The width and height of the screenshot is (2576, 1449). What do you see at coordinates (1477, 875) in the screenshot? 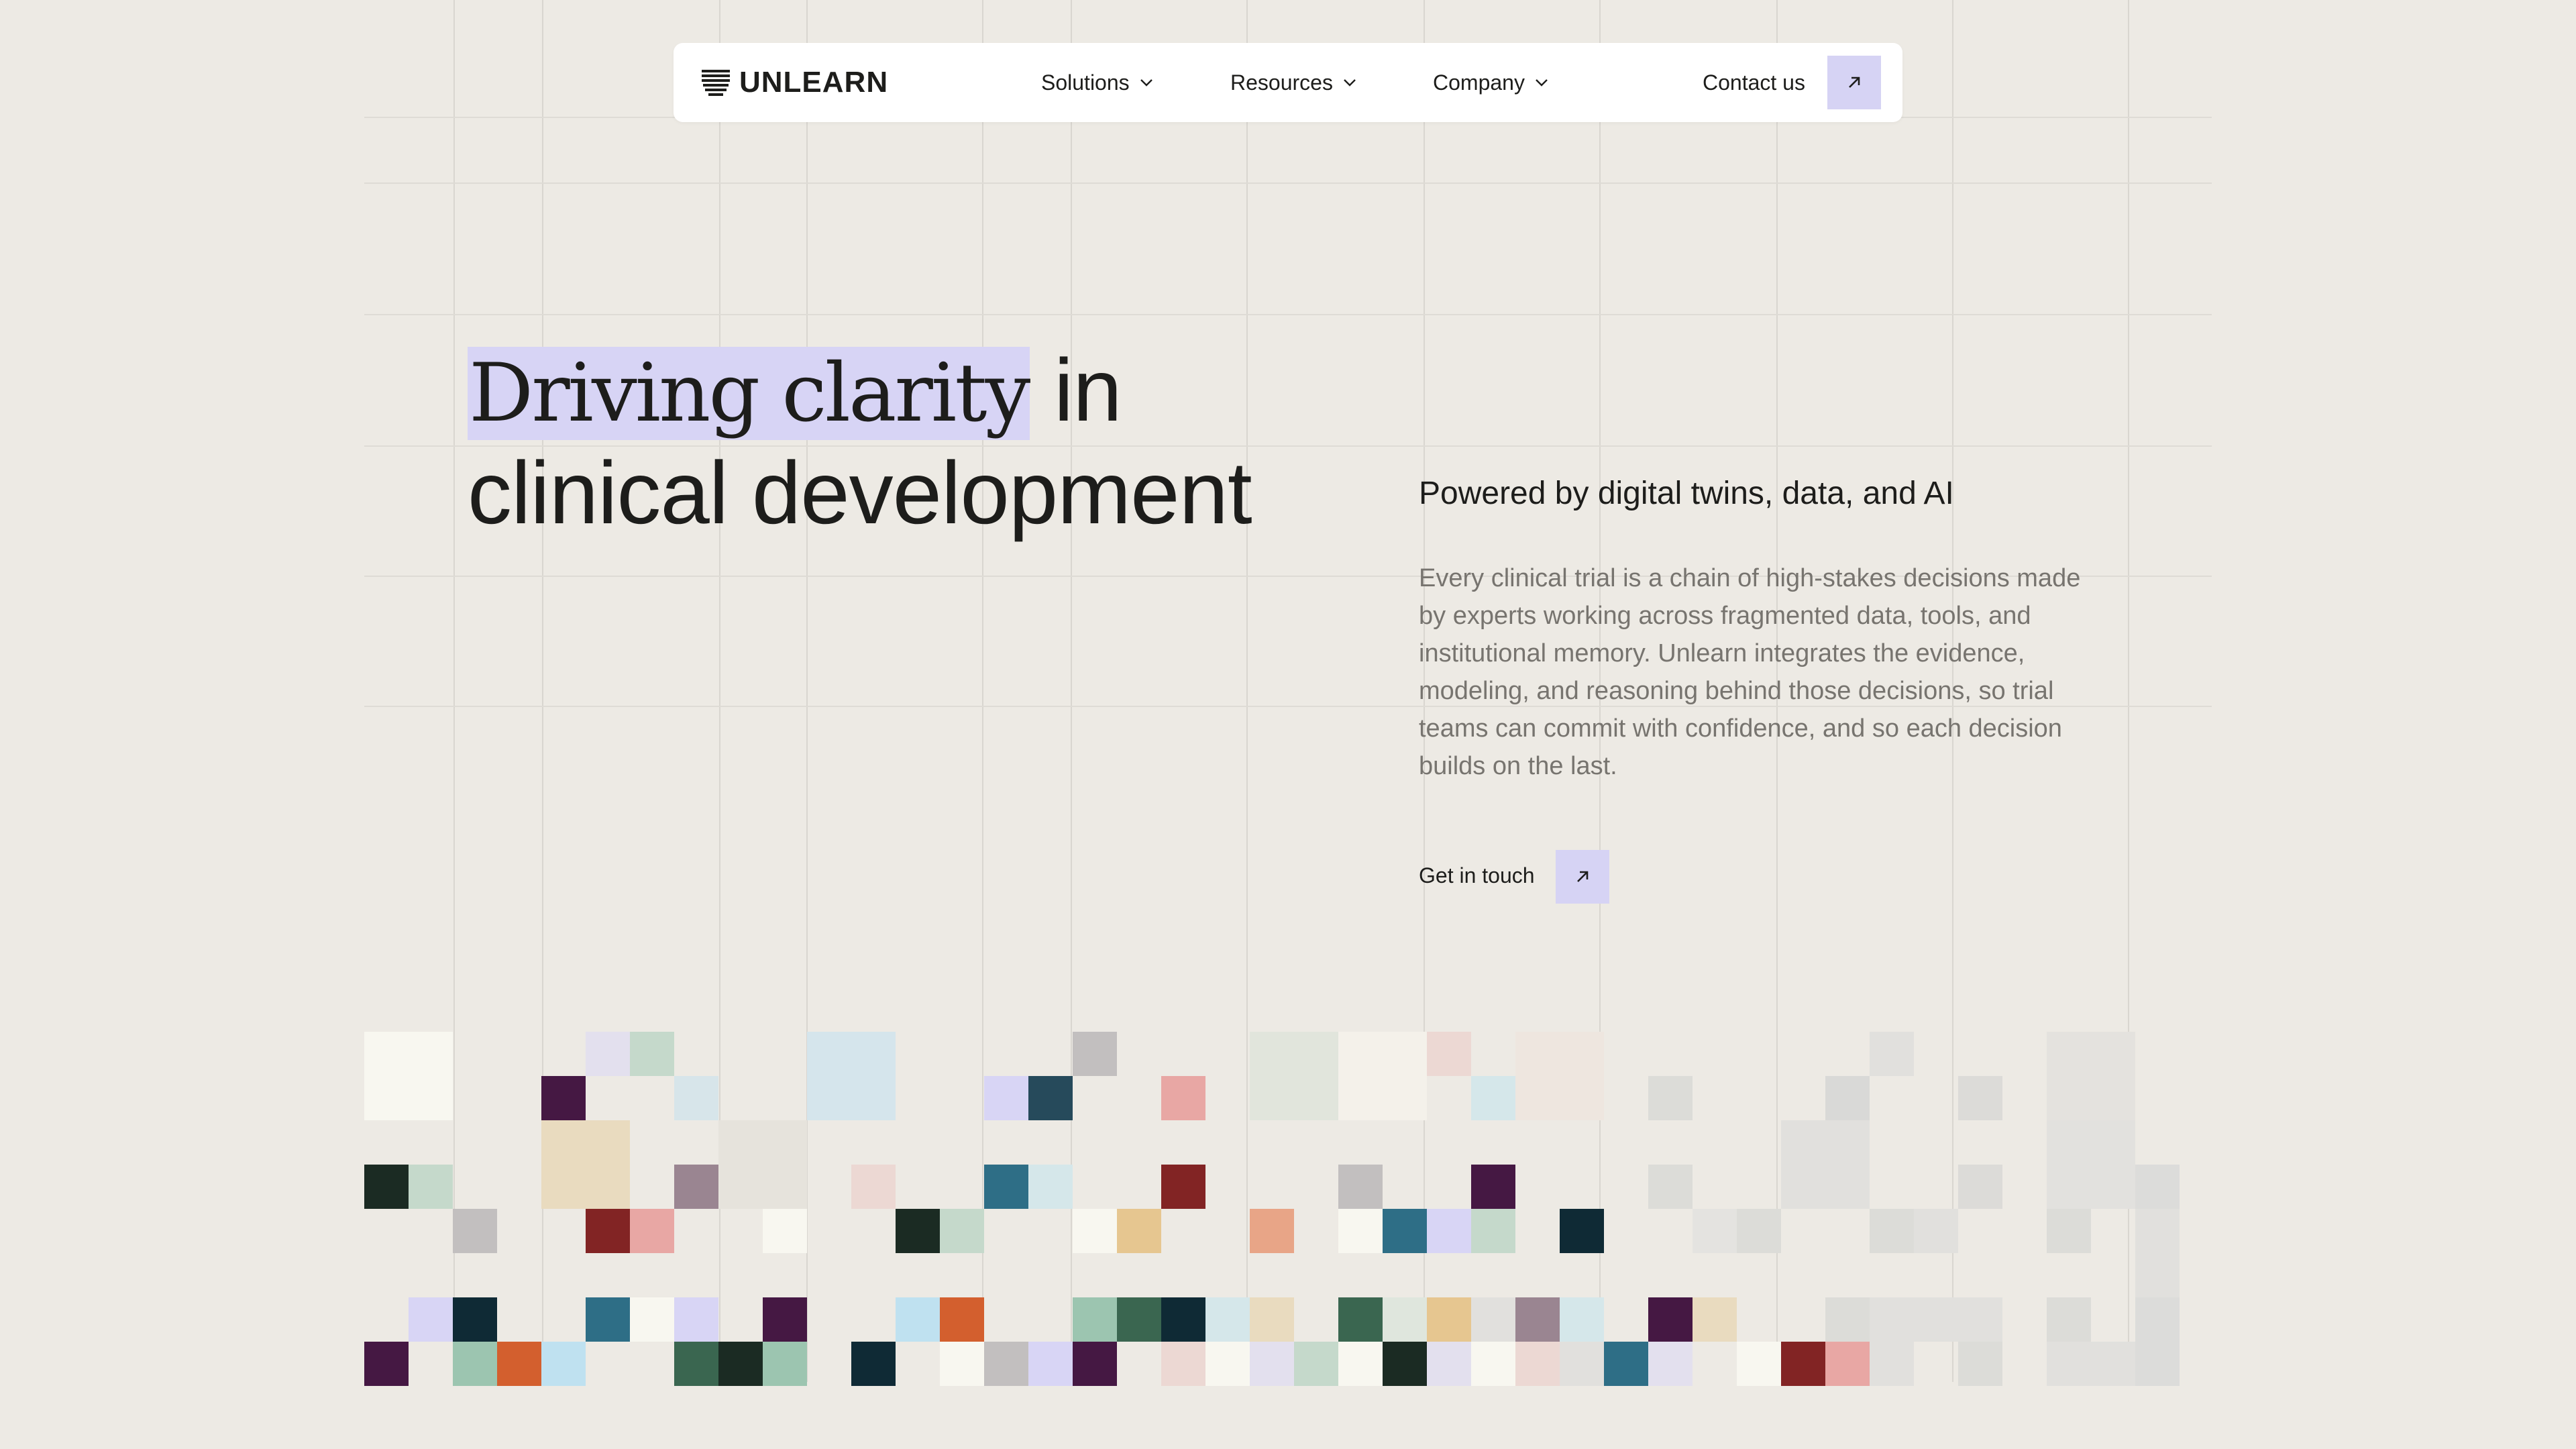
I see `get-in-touch-link: Get in touch` at bounding box center [1477, 875].